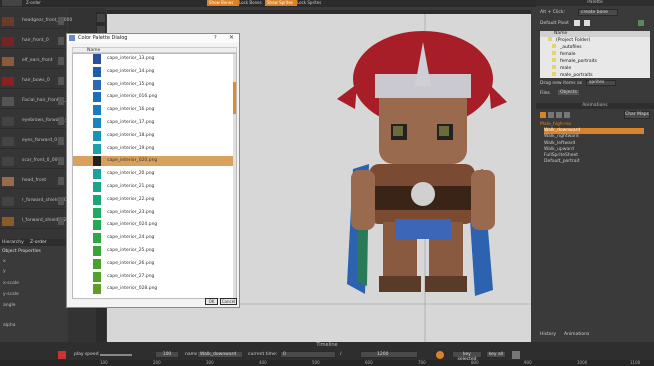 Image resolution: width=654 pixels, height=366 pixels. Describe the element at coordinates (131, 263) in the screenshot. I see `palette-name: cape_interior_26.png` at that location.